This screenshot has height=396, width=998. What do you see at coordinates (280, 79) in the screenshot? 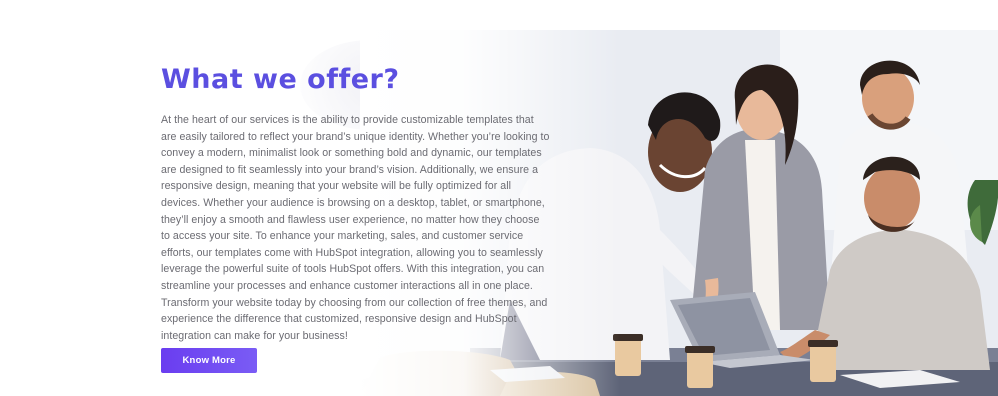
I see `section-title: What we offer?` at bounding box center [280, 79].